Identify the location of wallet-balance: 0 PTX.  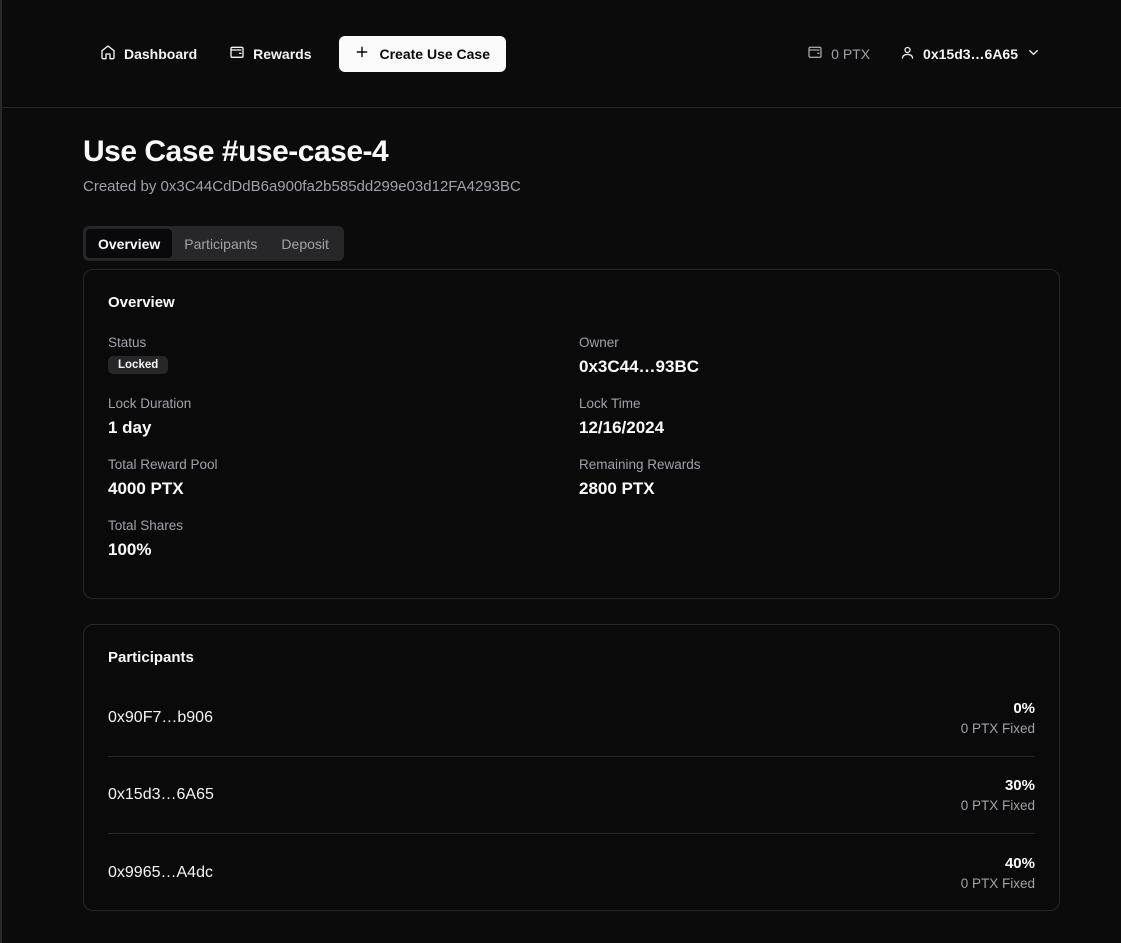
(838, 53).